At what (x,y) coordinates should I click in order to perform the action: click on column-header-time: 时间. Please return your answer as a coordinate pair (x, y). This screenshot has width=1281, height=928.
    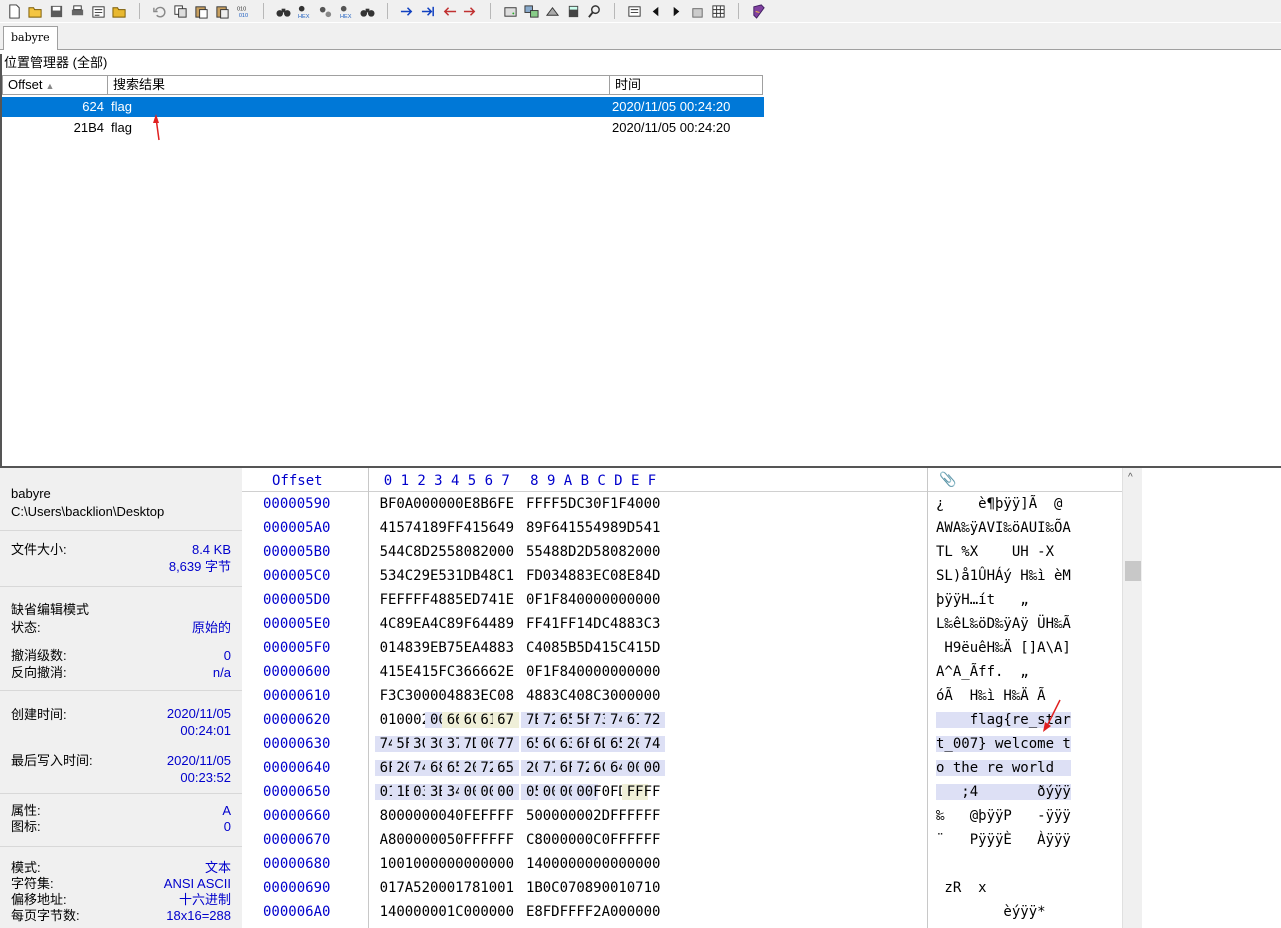
    Looking at the image, I should click on (686, 85).